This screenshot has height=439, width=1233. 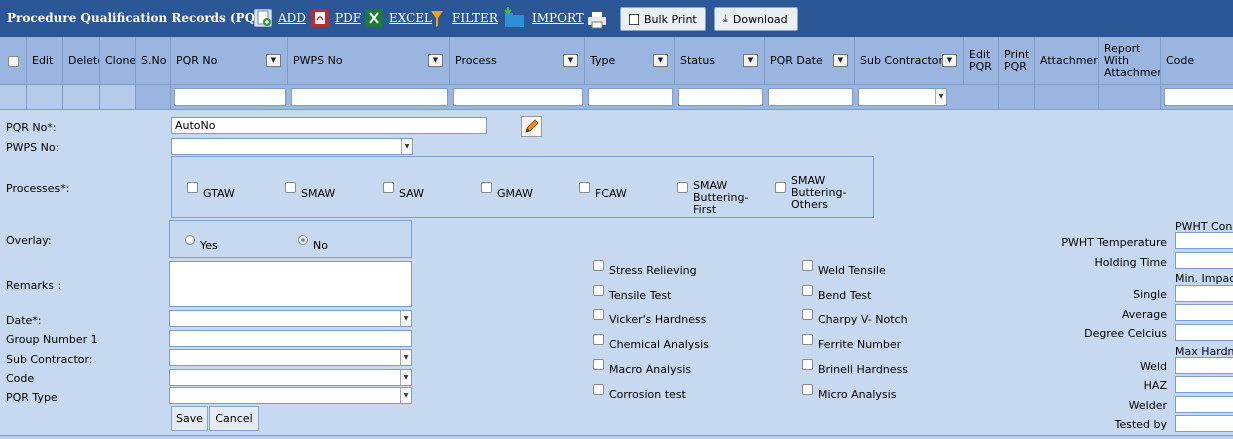 I want to click on charpy-v-notch-checkbox, so click(x=807, y=314).